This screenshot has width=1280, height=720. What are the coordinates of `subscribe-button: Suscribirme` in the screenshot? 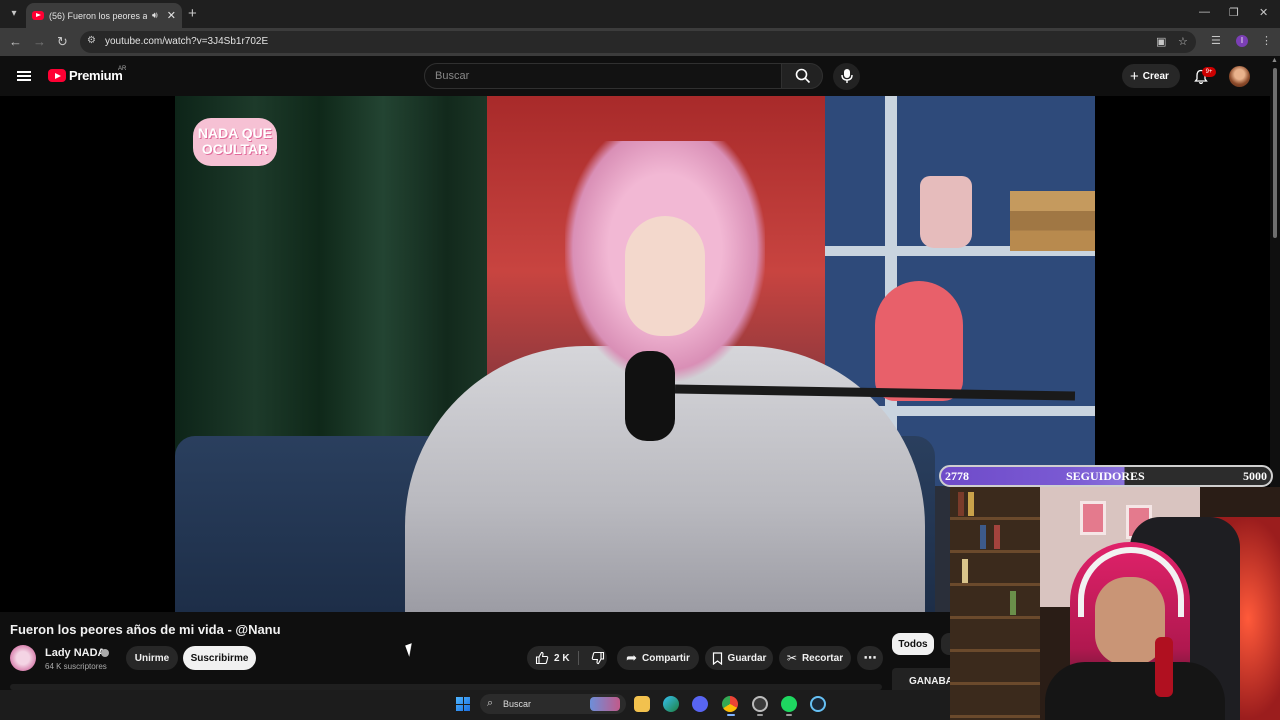 It's located at (219, 658).